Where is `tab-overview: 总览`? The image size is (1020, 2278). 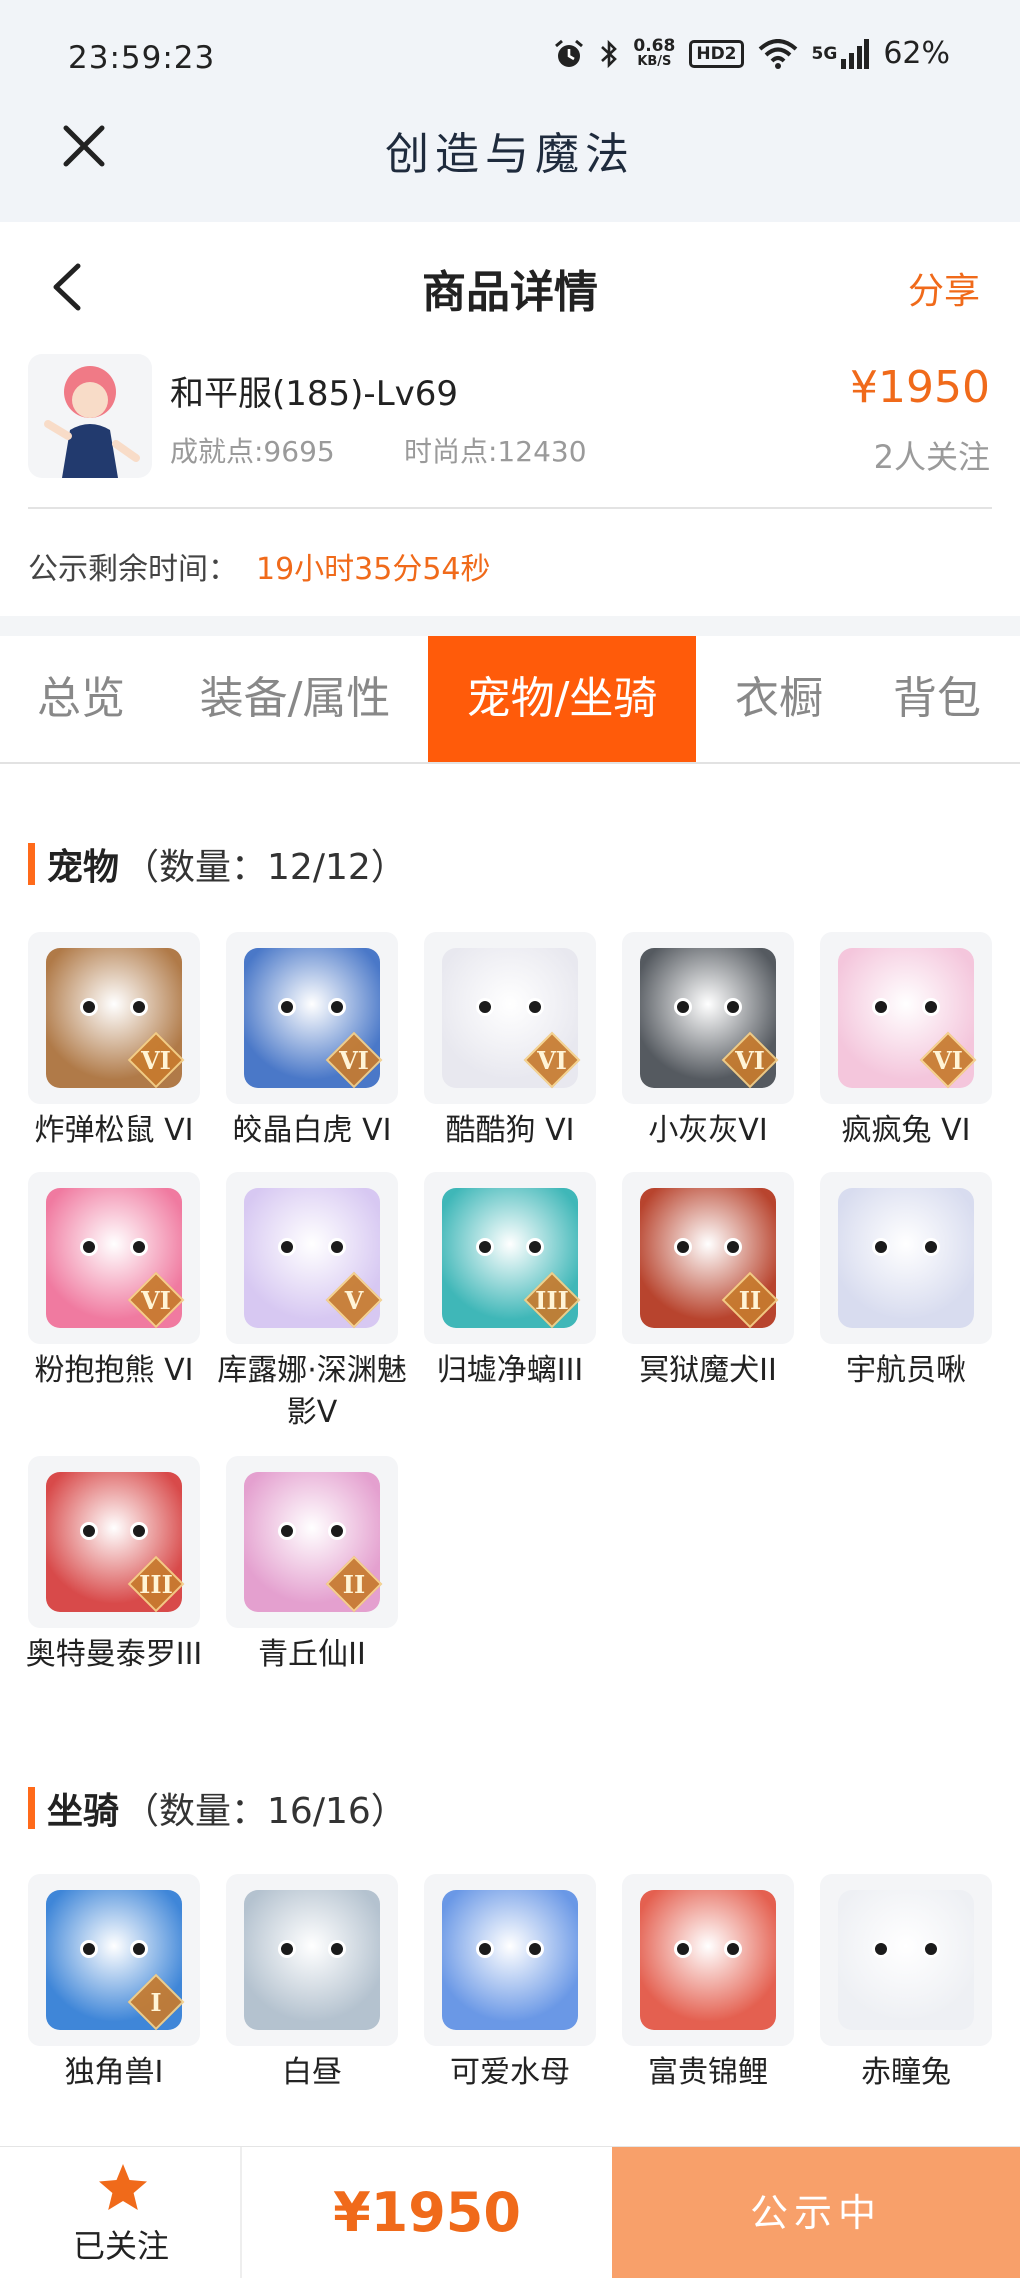 tab-overview: 总览 is located at coordinates (81, 699).